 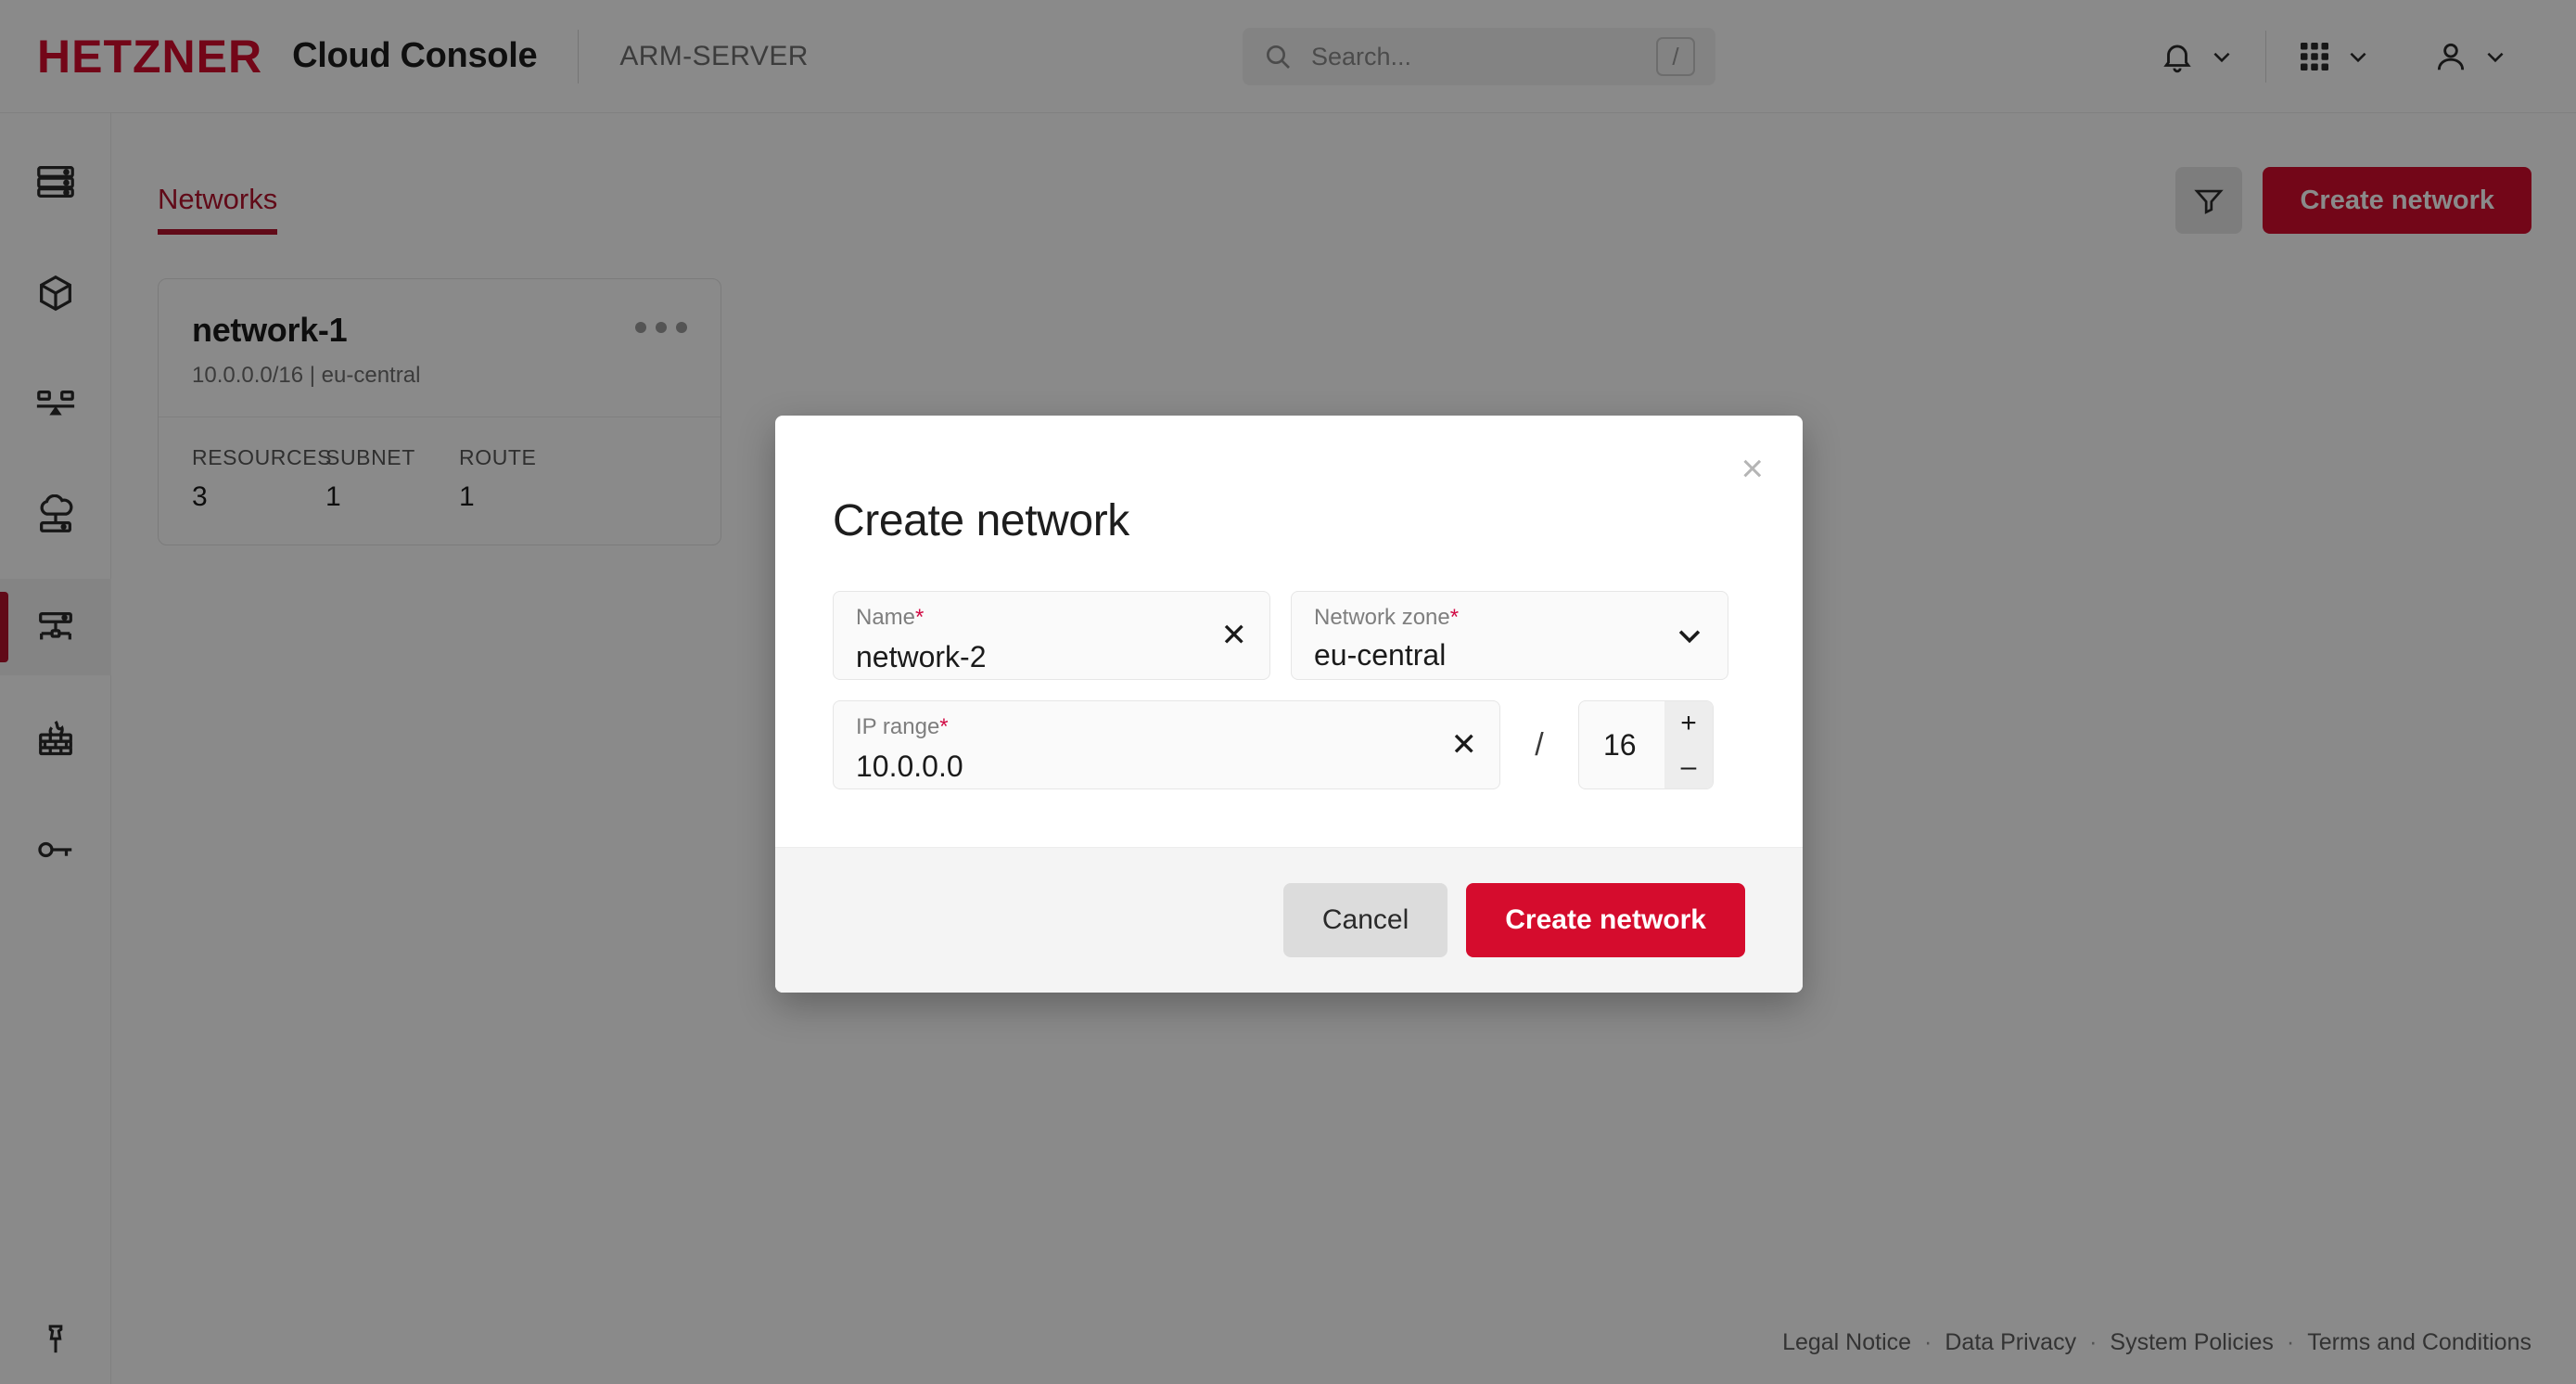 I want to click on cidr-input, so click(x=1621, y=744).